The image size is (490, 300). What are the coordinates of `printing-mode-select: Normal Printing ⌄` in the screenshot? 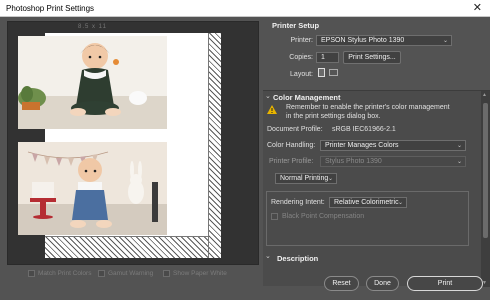 It's located at (306, 178).